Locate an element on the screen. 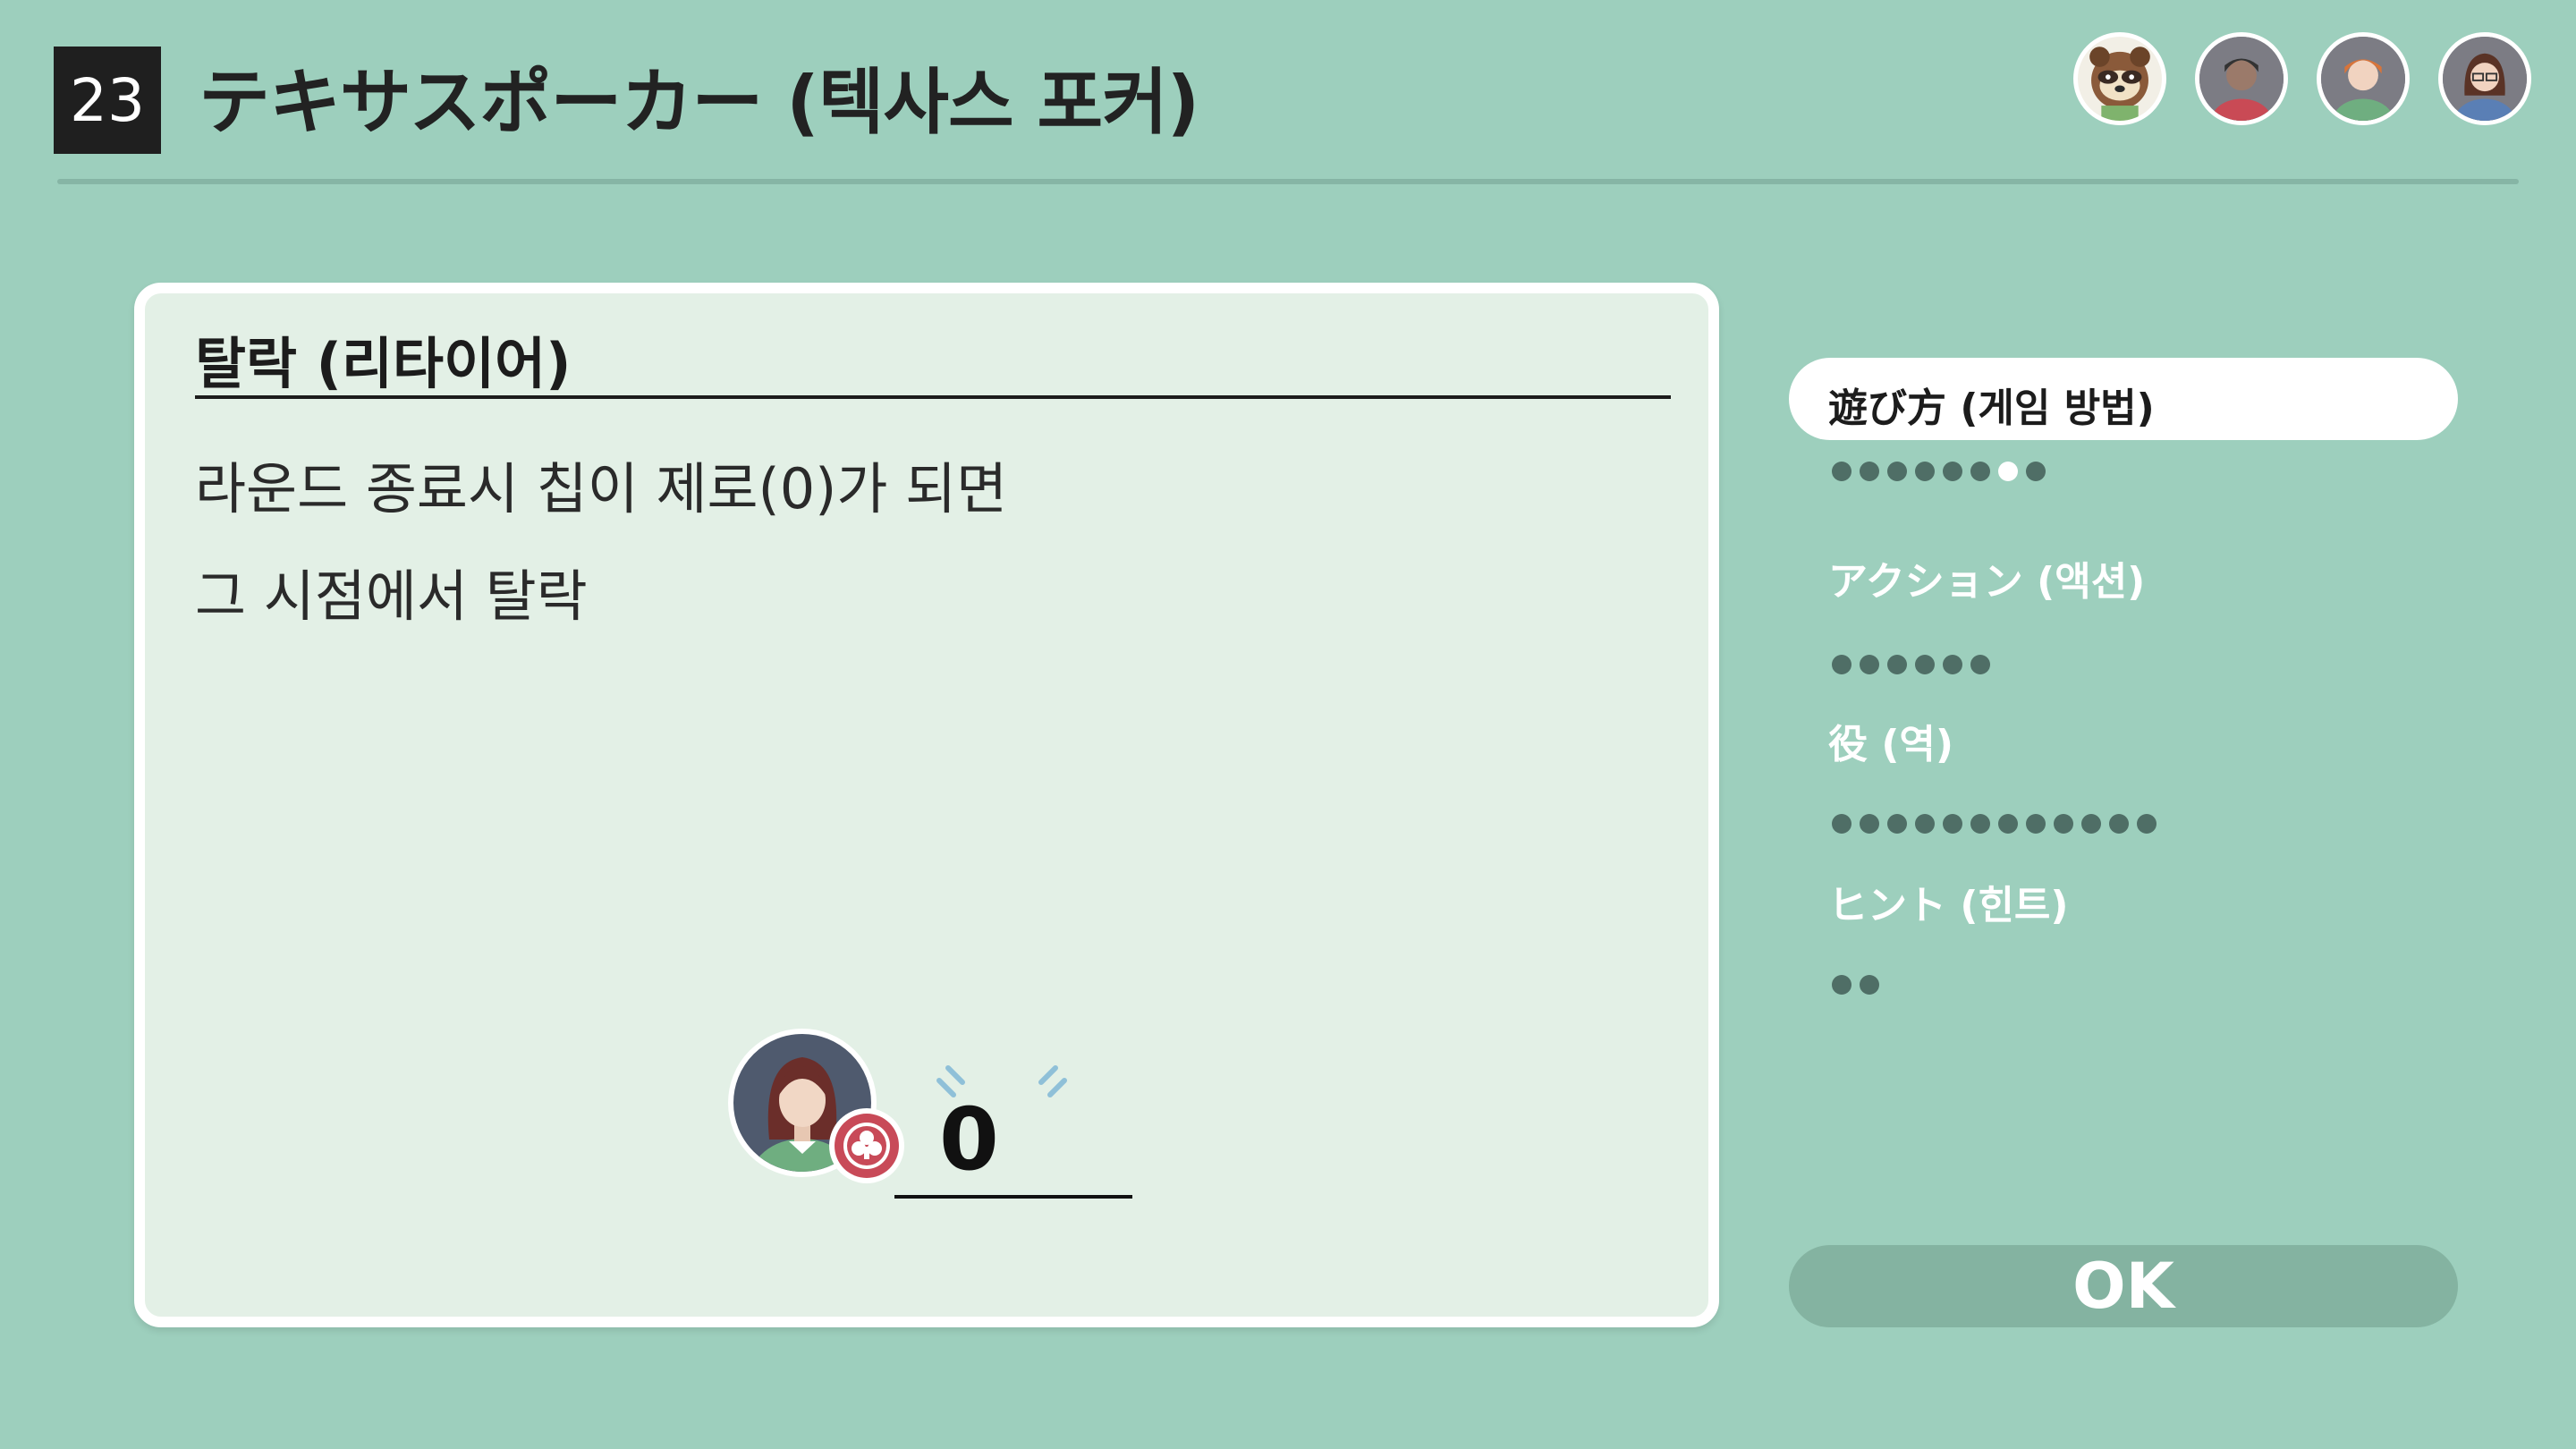  ok-button: OK is located at coordinates (2123, 1286).